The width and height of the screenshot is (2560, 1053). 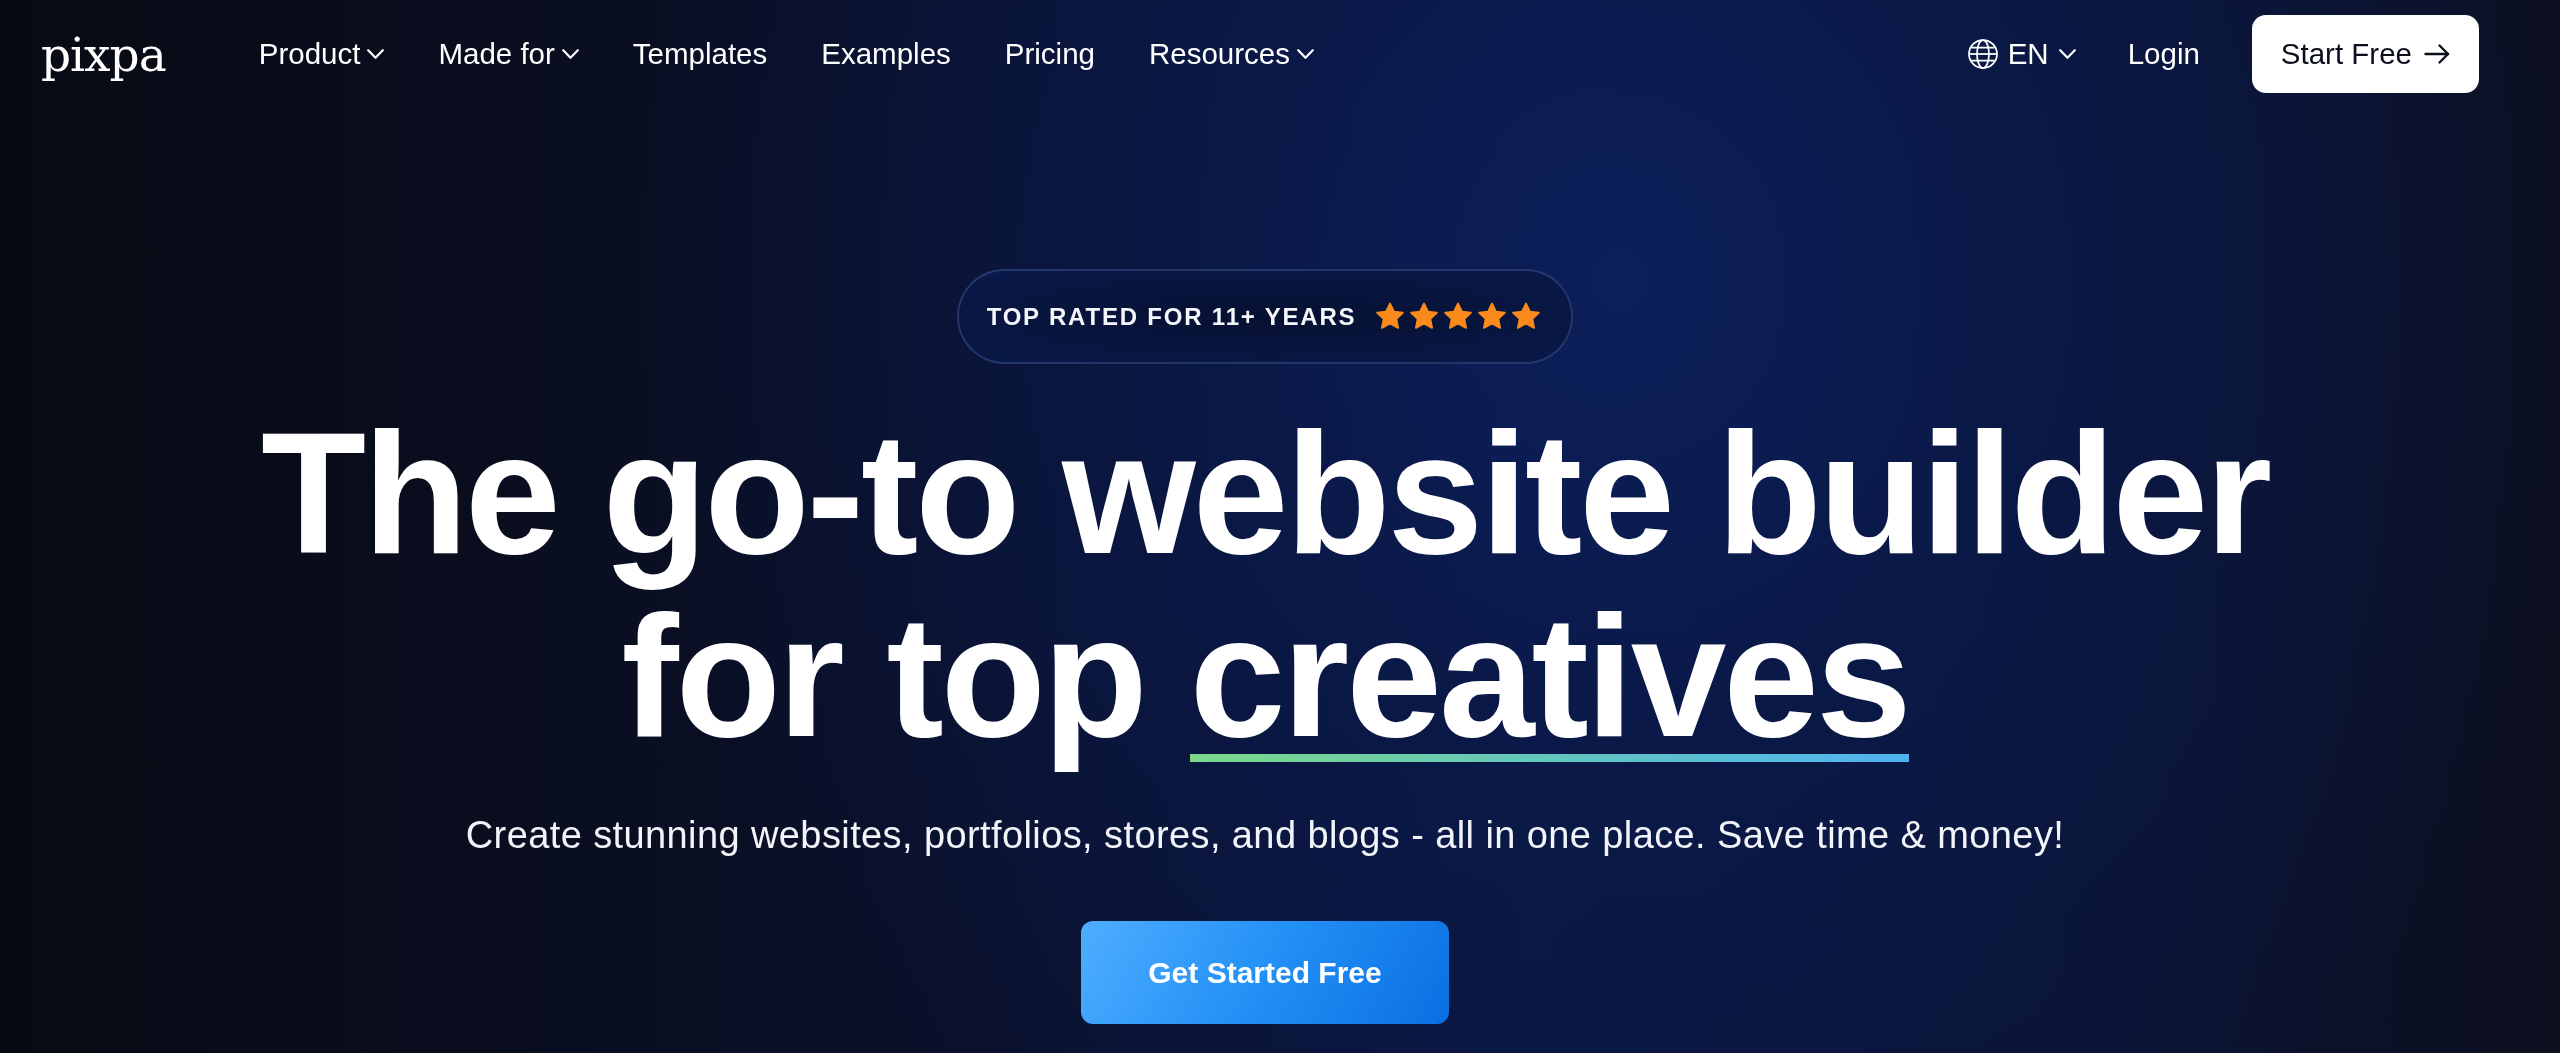 I want to click on nav-link: Product, so click(x=321, y=54).